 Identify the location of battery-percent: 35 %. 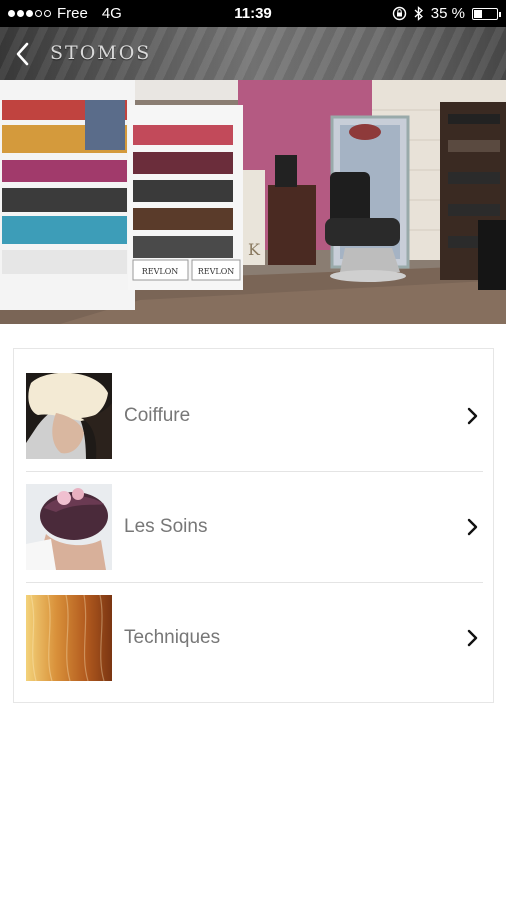
(447, 13).